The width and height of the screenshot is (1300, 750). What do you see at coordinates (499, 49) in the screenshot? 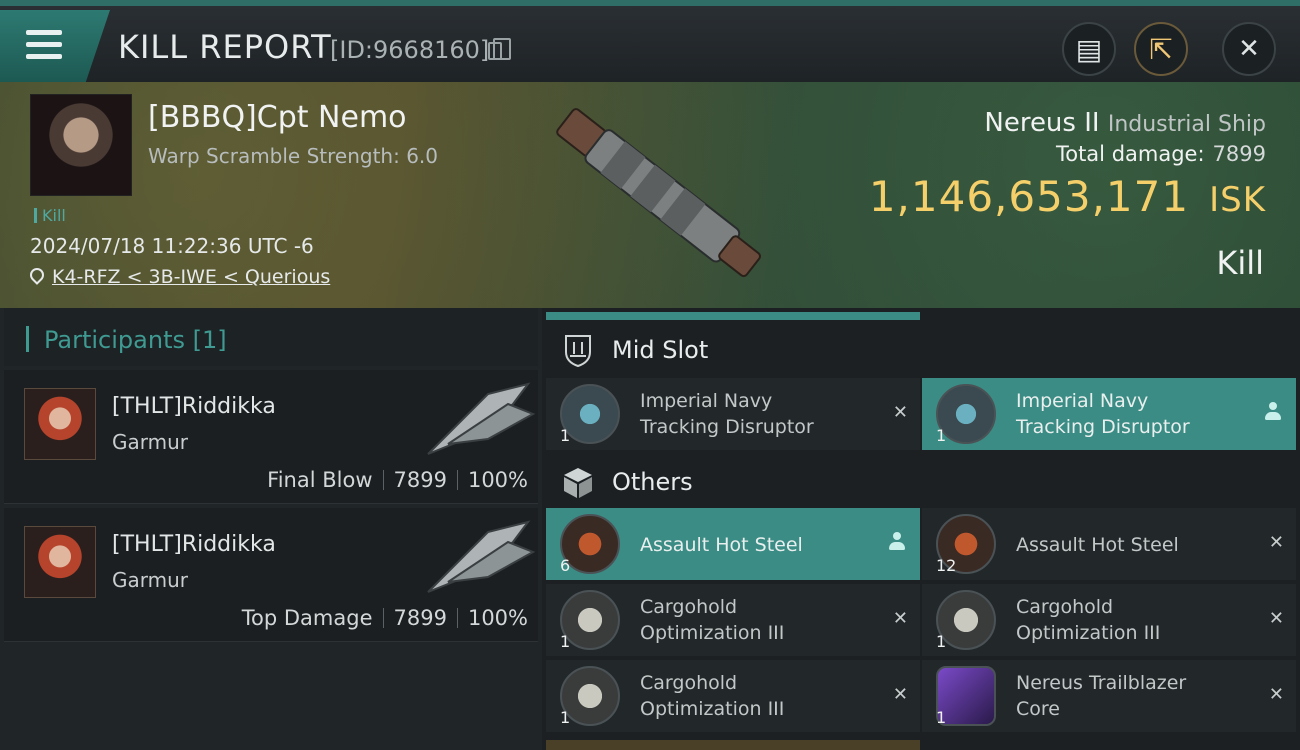
I see `copy-icon` at bounding box center [499, 49].